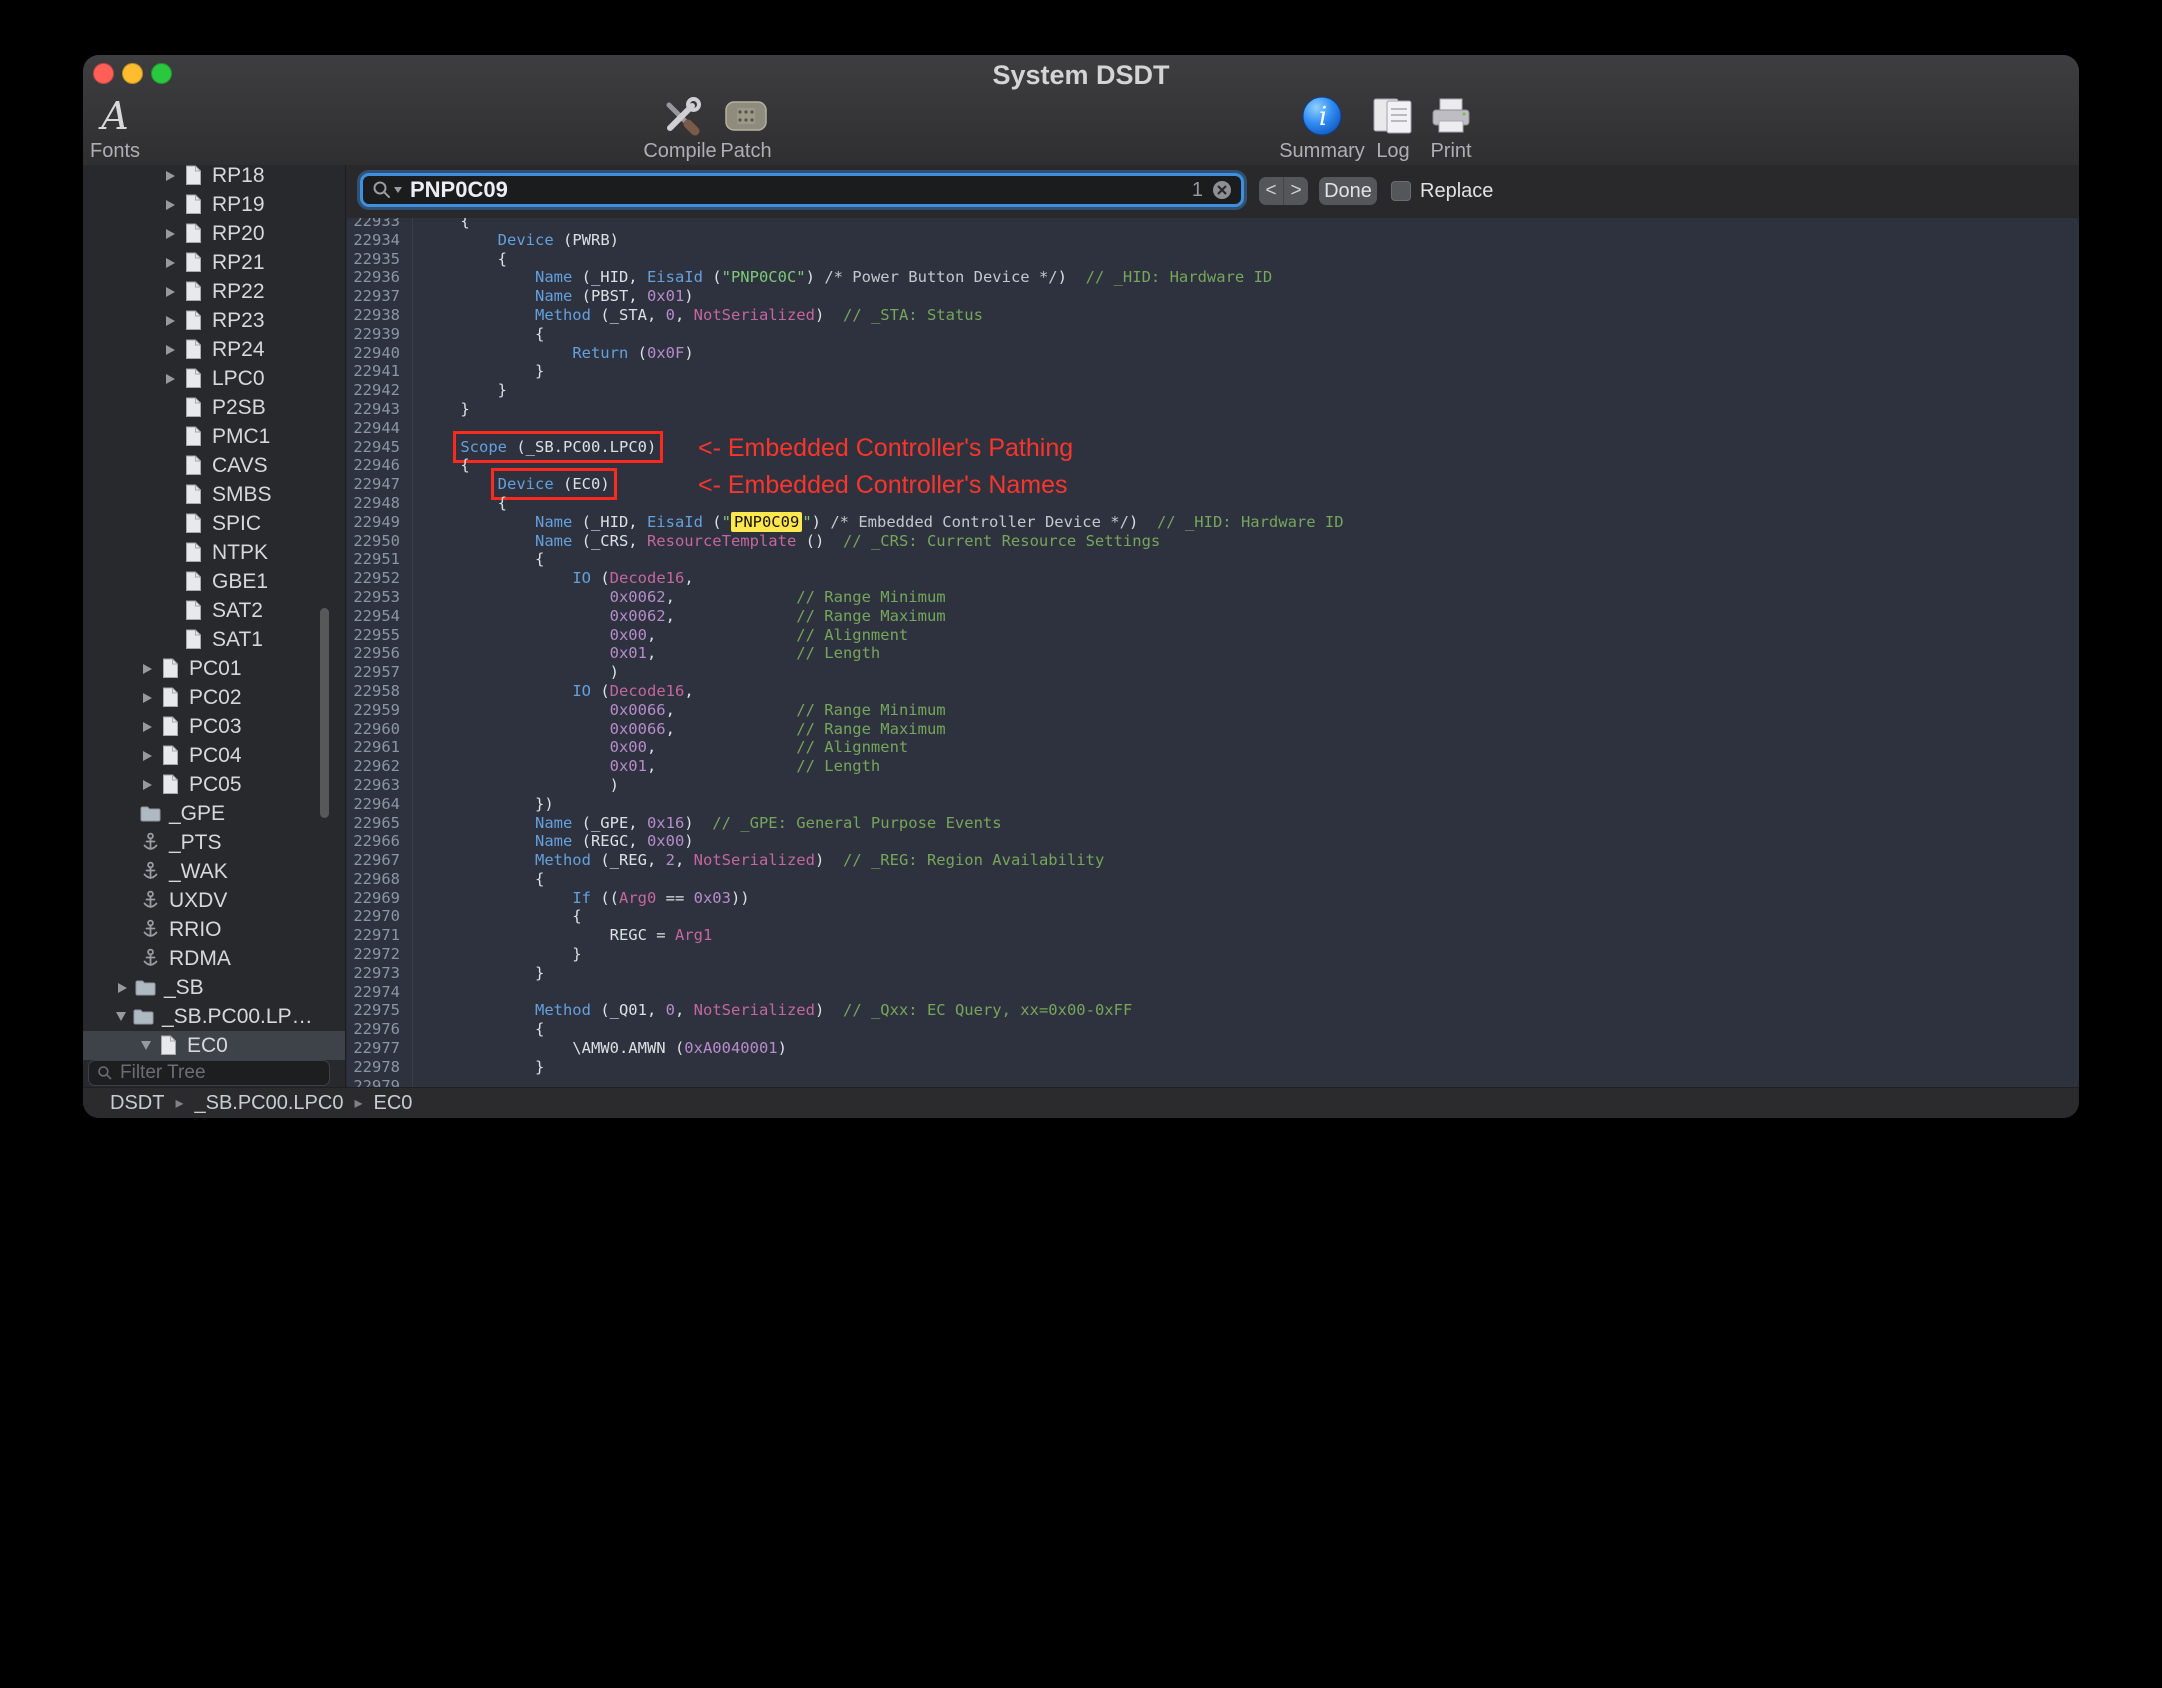  What do you see at coordinates (214, 262) in the screenshot?
I see `tree-item: RP21` at bounding box center [214, 262].